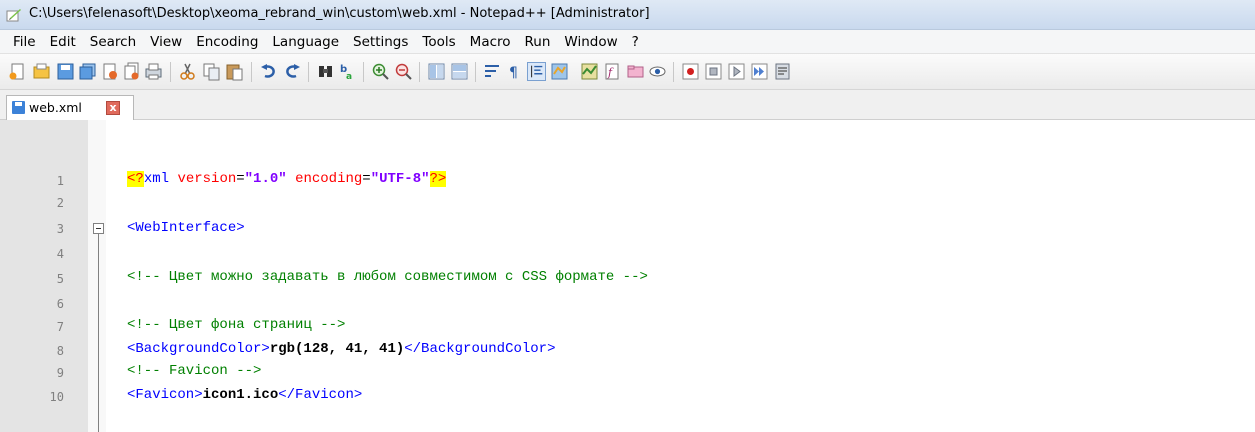  I want to click on line-number: 8, so click(60, 351).